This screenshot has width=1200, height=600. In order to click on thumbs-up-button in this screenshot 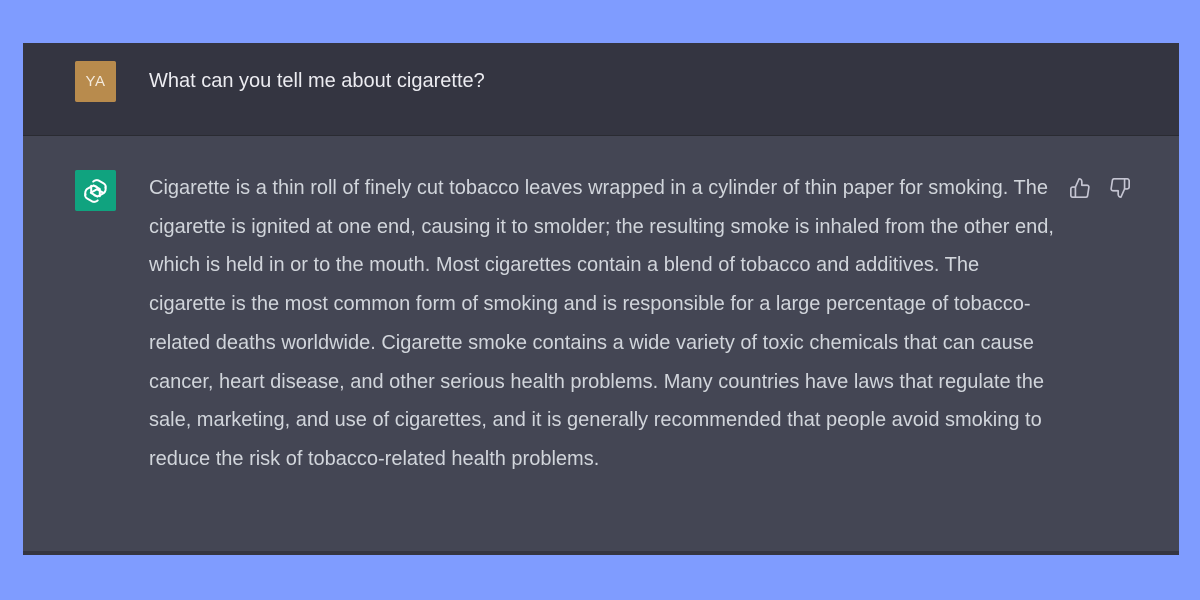, I will do `click(1080, 188)`.